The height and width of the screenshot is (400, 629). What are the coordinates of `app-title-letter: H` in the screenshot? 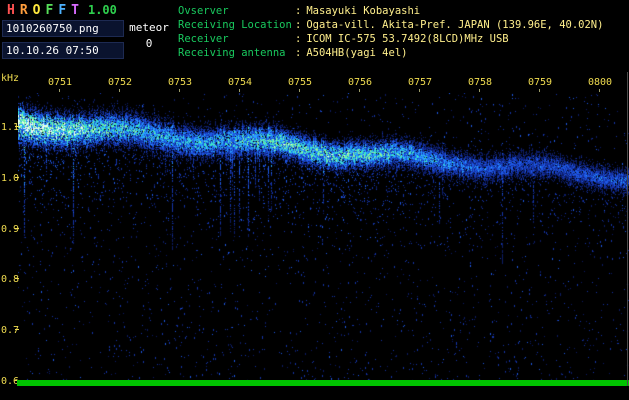 It's located at (11, 10).